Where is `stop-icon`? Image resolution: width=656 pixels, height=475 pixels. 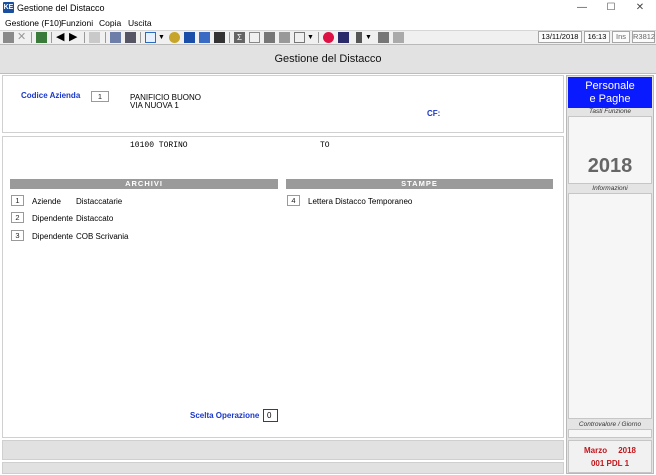 stop-icon is located at coordinates (8, 37).